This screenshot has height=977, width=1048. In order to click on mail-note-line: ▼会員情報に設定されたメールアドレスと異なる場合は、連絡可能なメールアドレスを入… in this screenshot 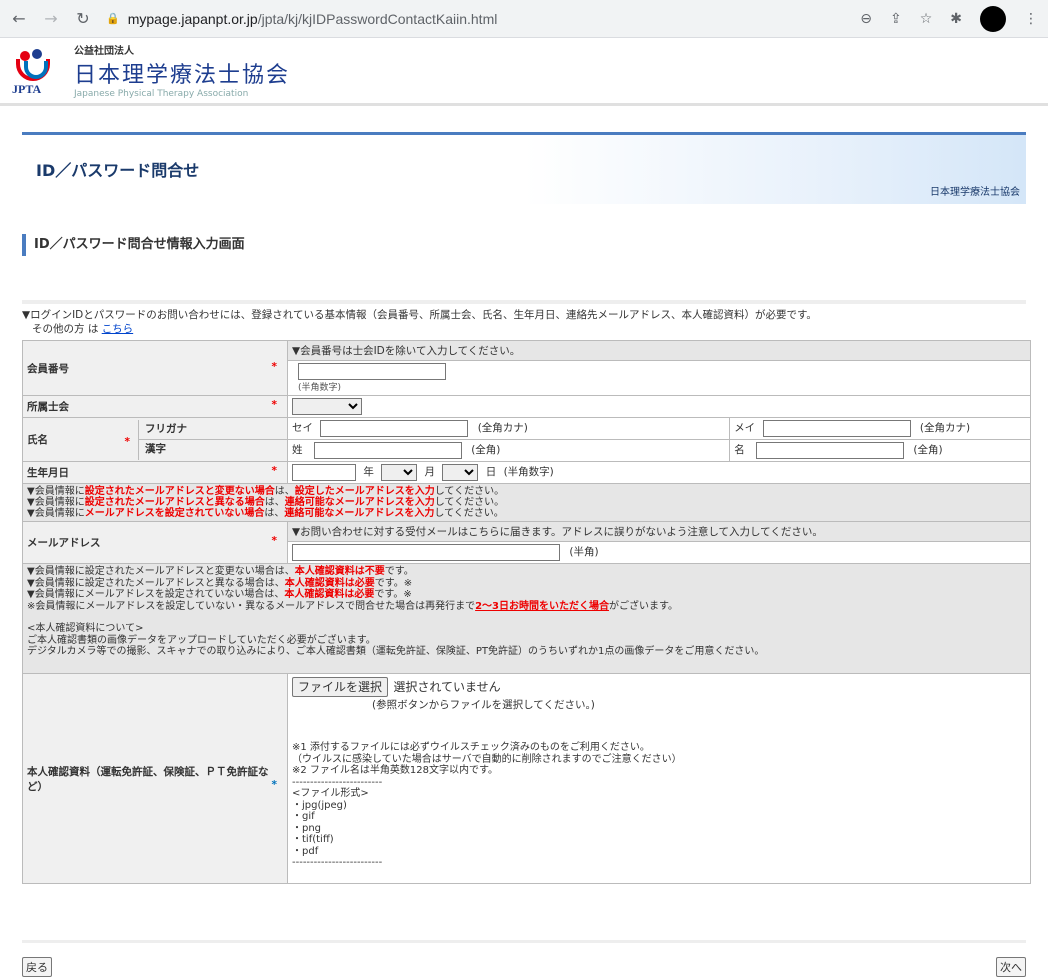, I will do `click(266, 502)`.